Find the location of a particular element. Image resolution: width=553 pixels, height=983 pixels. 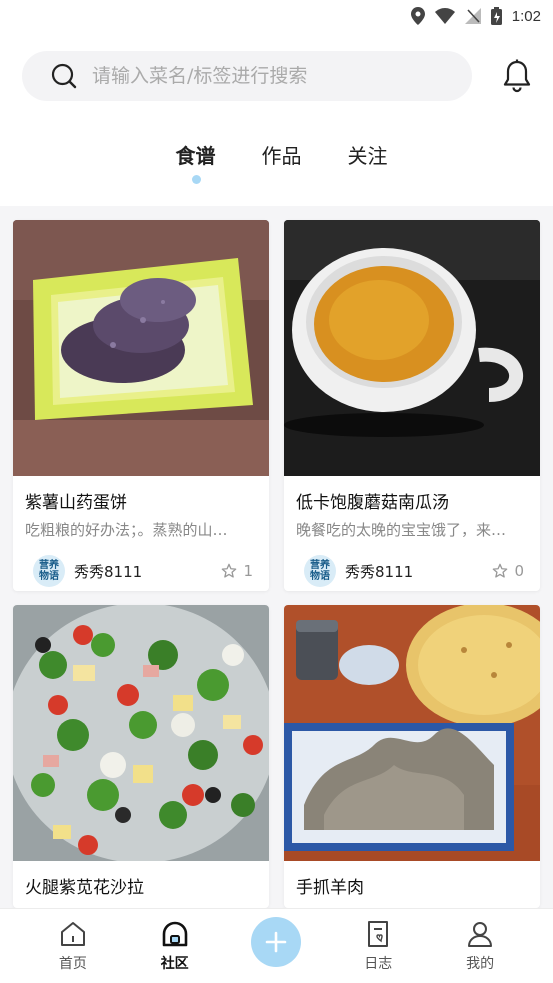

like-button: 0 is located at coordinates (508, 571).